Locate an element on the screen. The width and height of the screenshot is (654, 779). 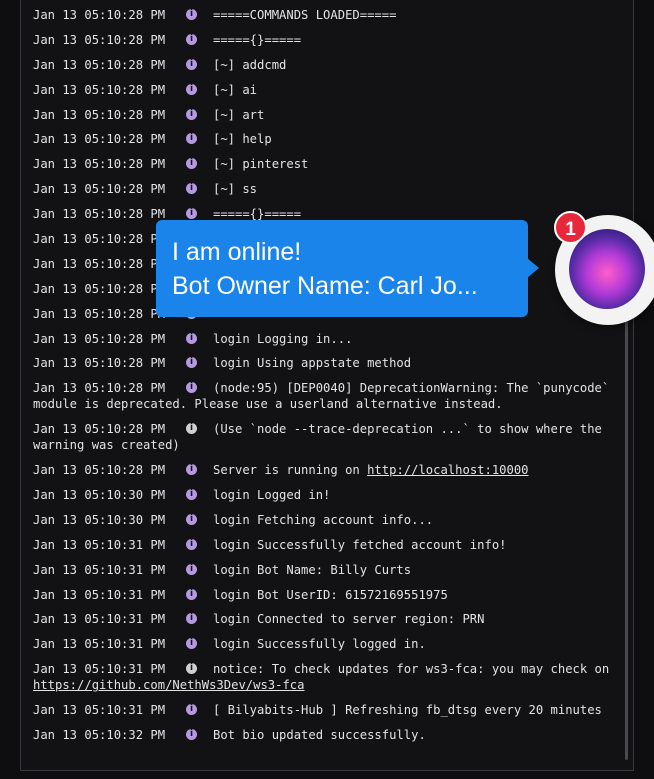
log-message: login Connected to server region: PRN is located at coordinates (349, 619).